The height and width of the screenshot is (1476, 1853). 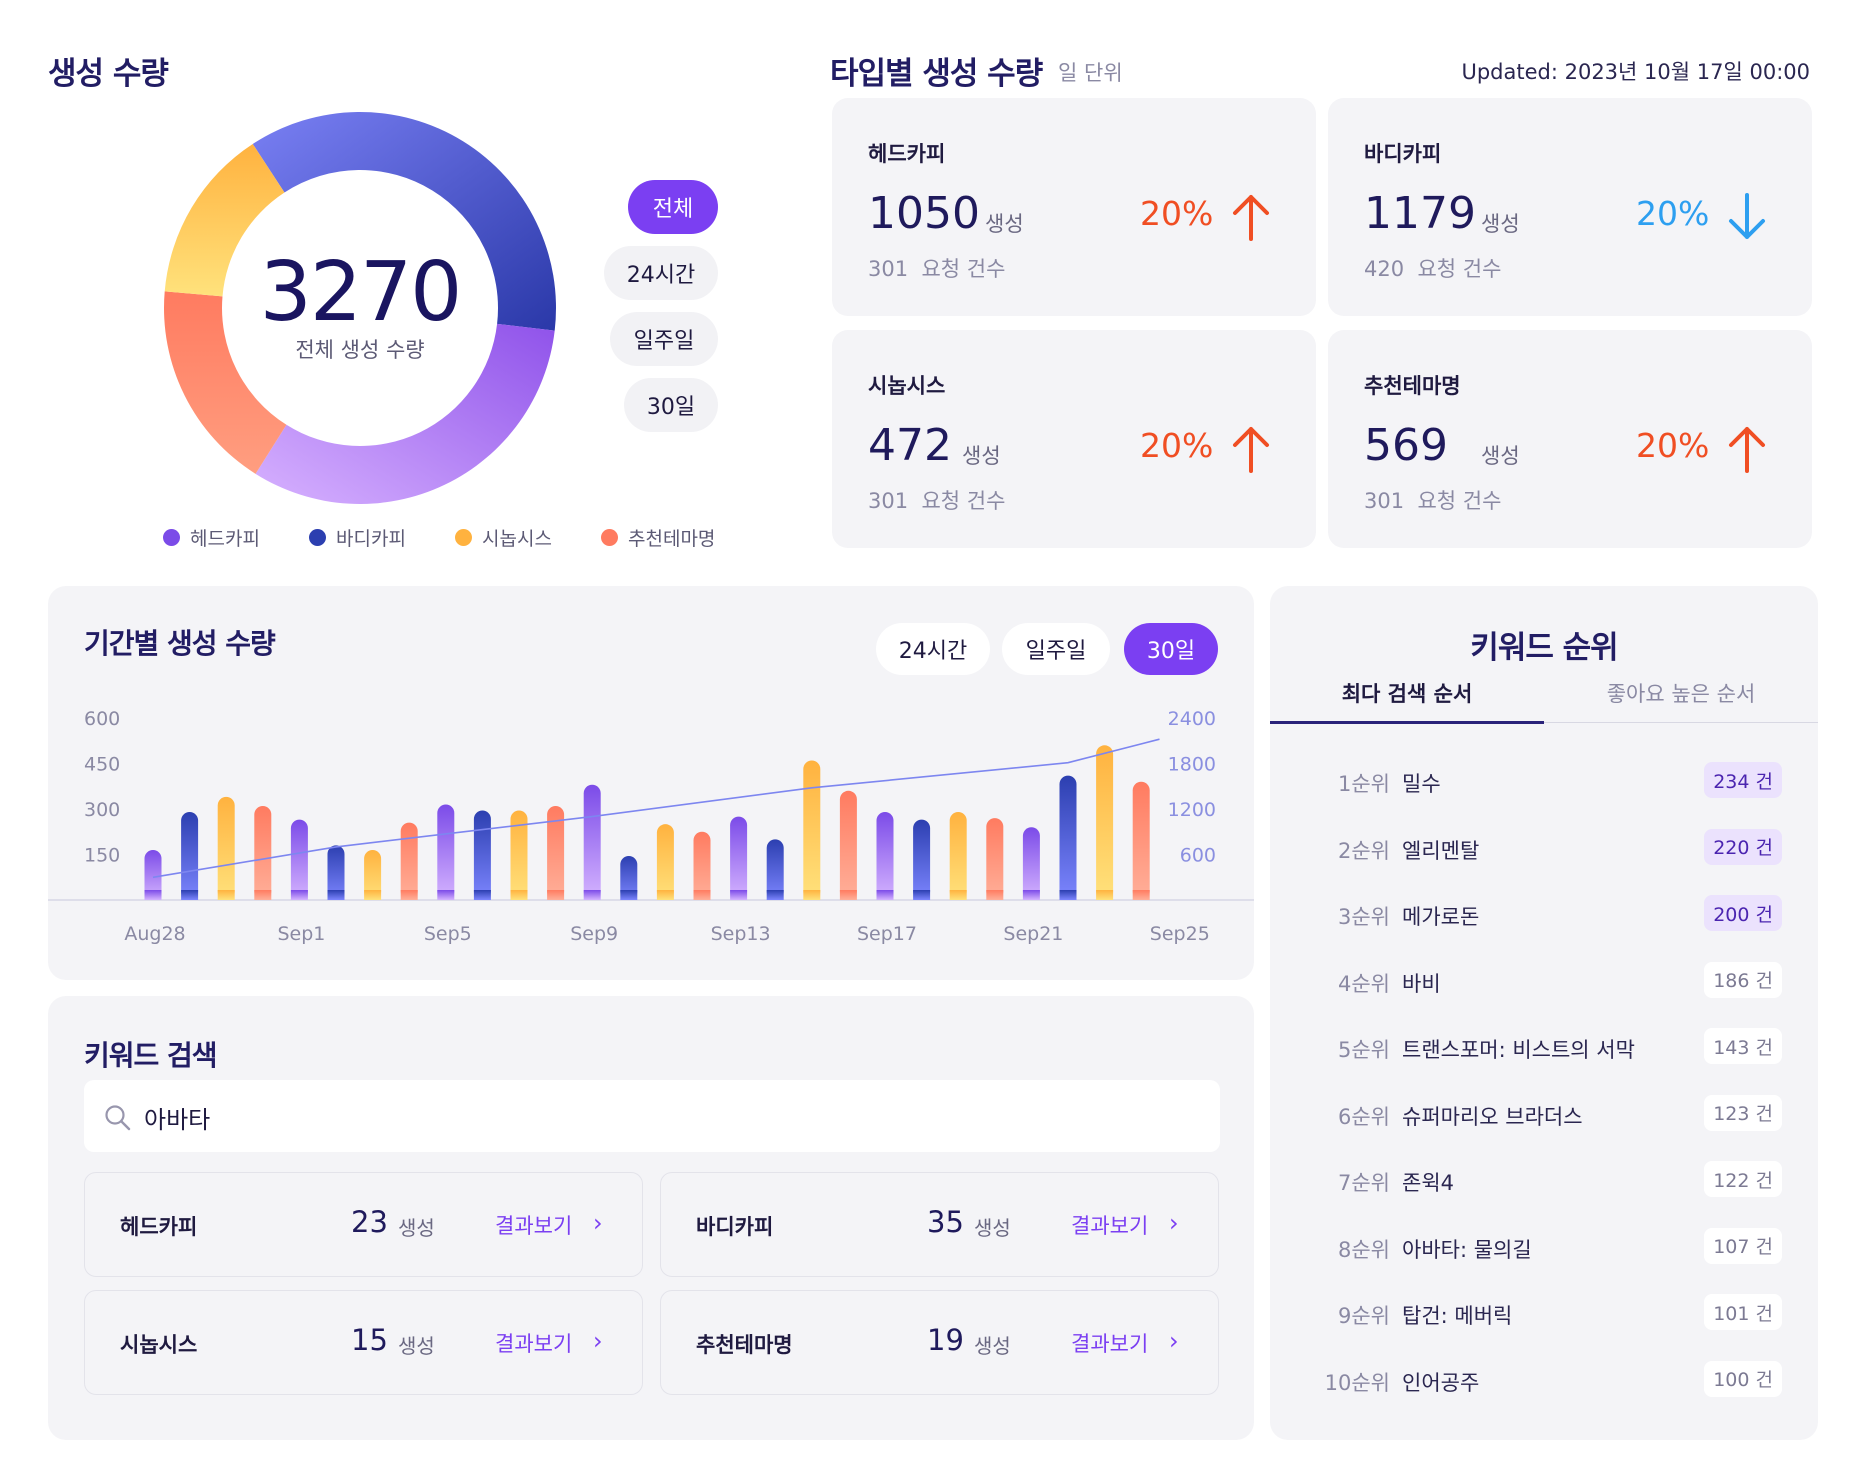 What do you see at coordinates (1544, 1314) in the screenshot?
I see `ranking-row: 9순위 탑건: 메버릭 101 건` at bounding box center [1544, 1314].